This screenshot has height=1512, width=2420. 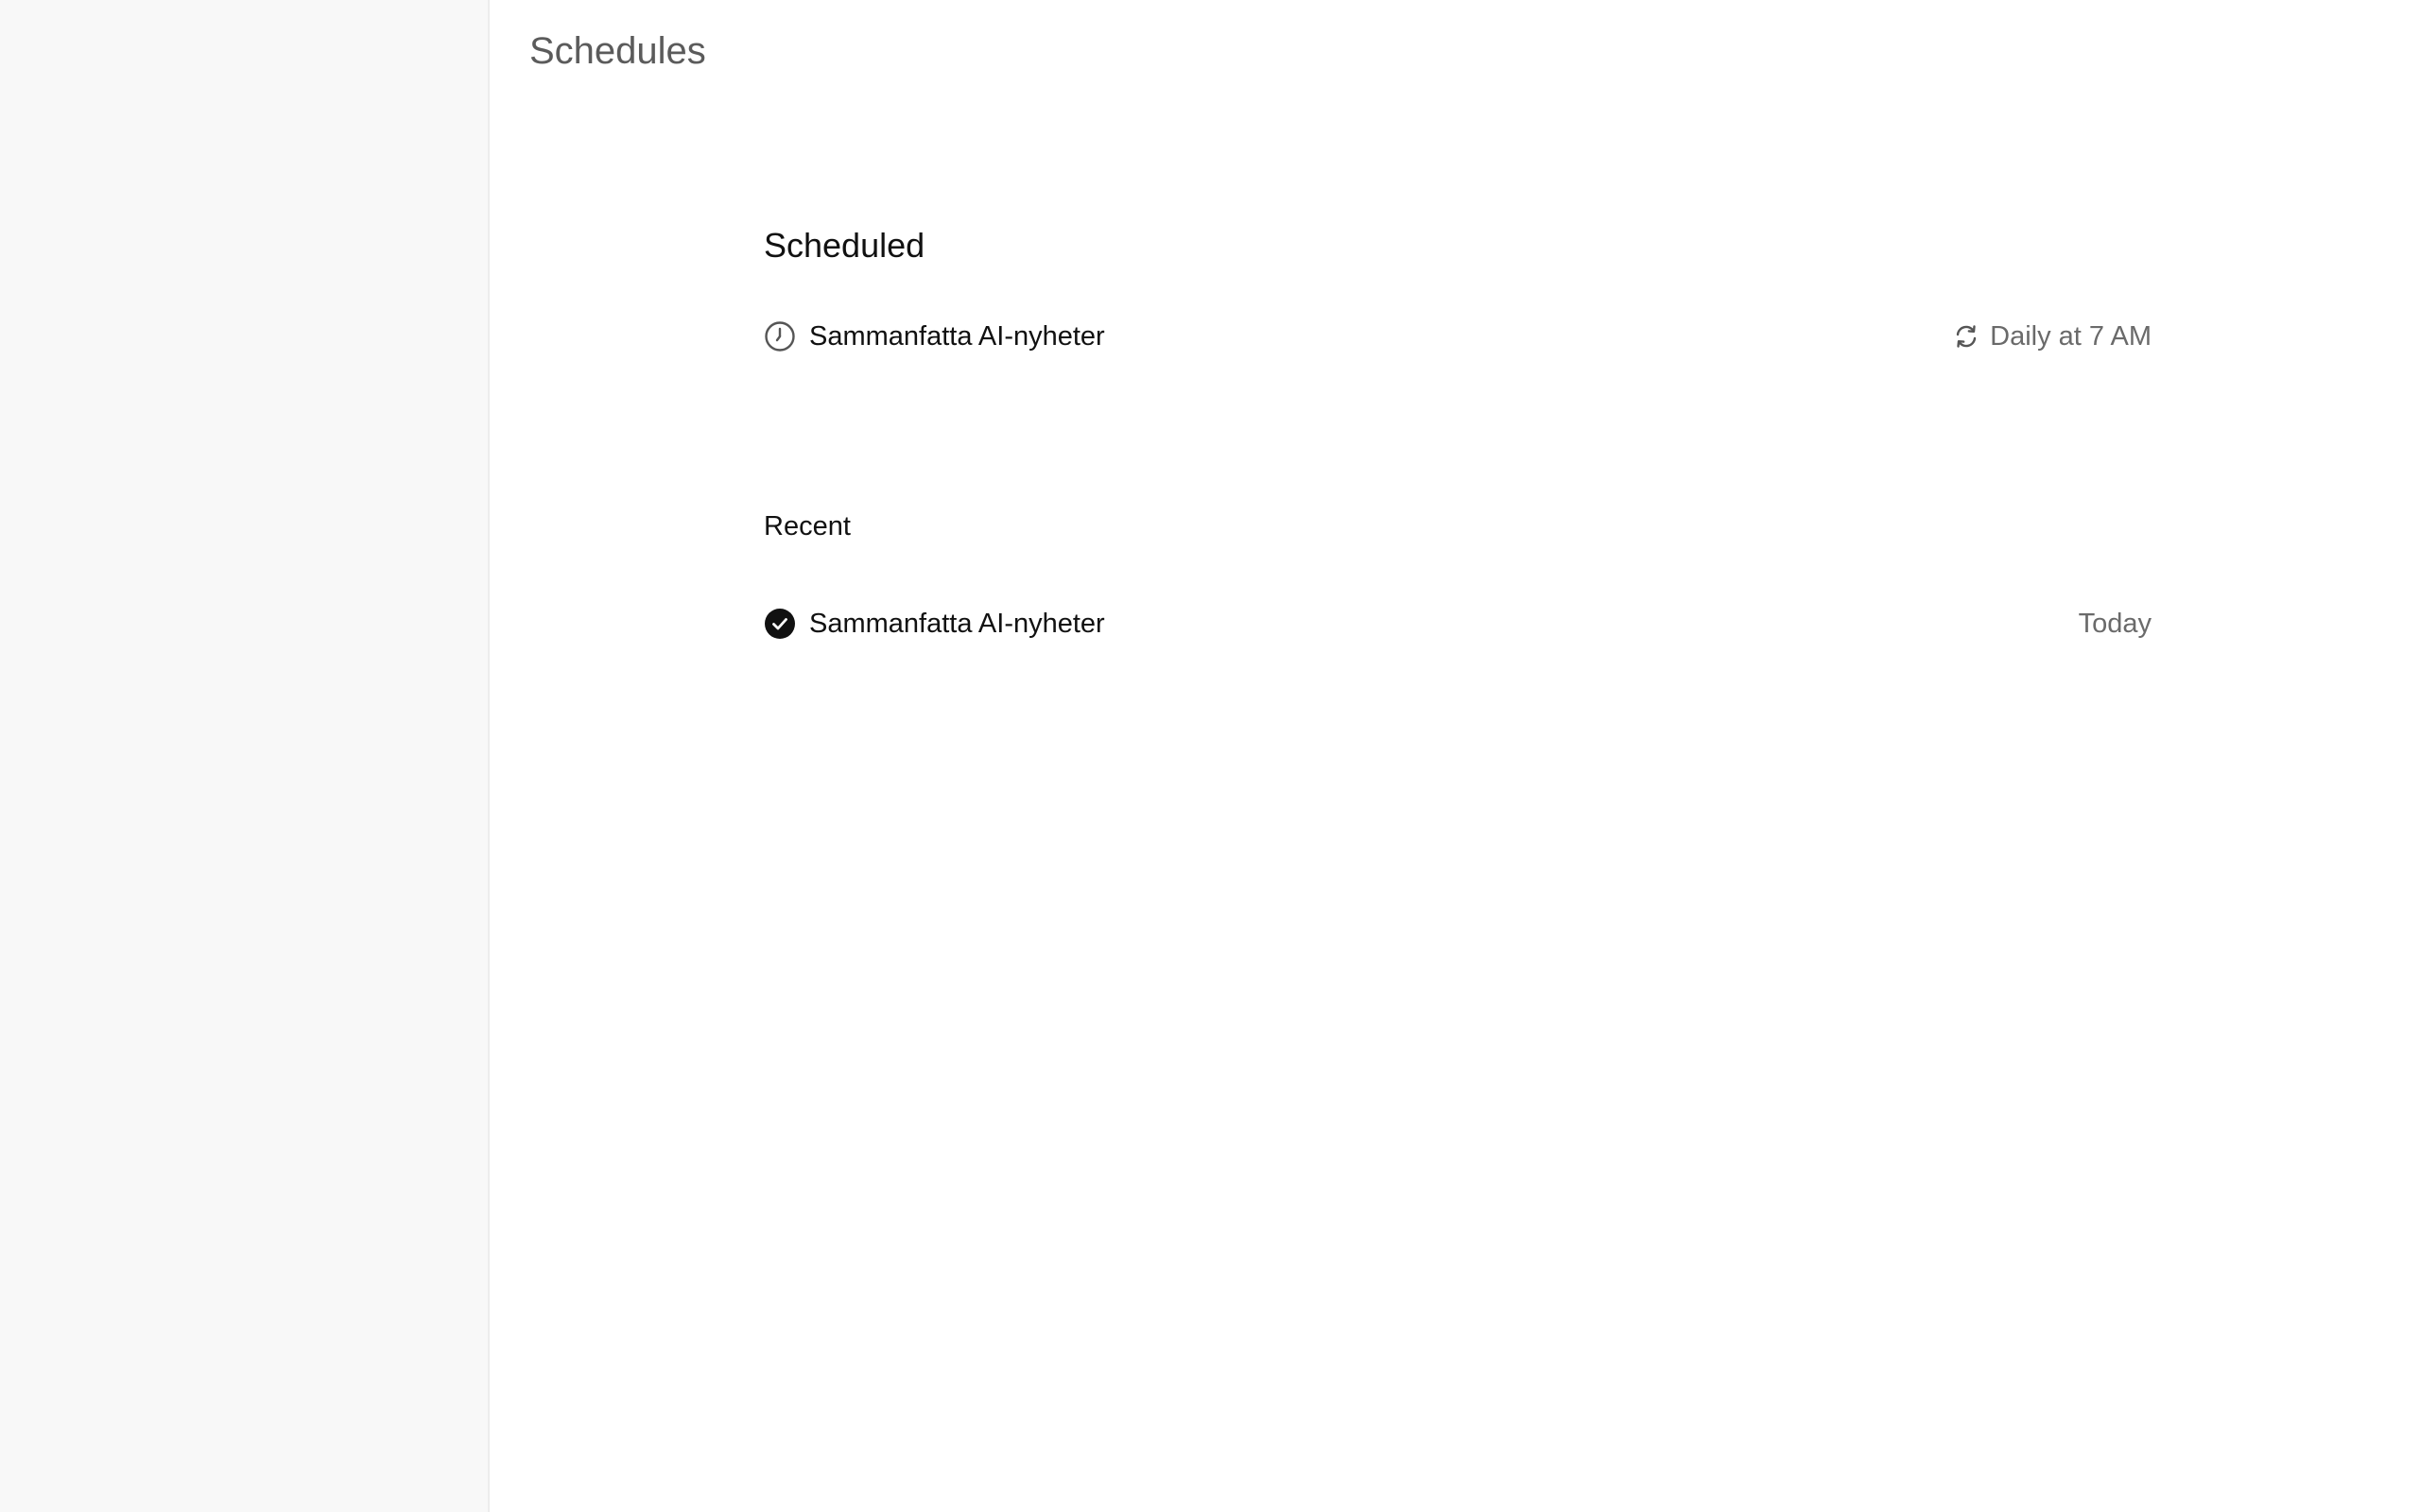 What do you see at coordinates (1966, 336) in the screenshot?
I see `repeat-icon` at bounding box center [1966, 336].